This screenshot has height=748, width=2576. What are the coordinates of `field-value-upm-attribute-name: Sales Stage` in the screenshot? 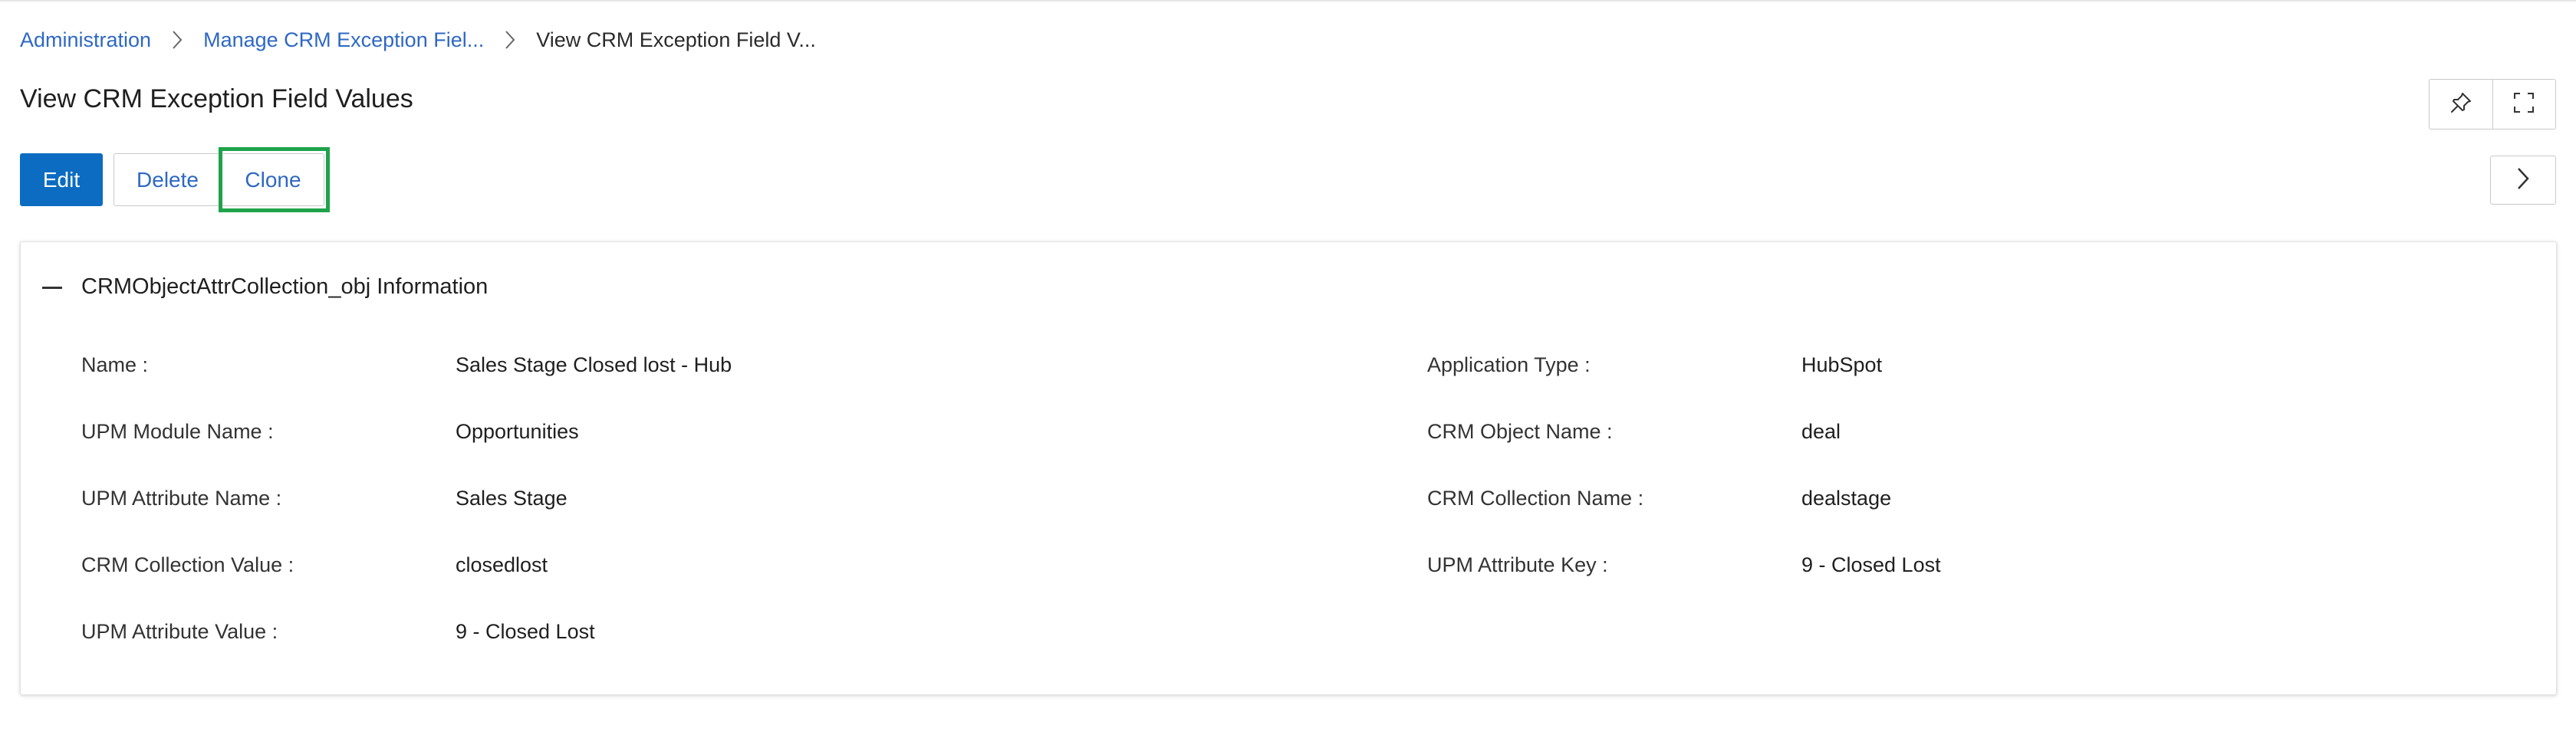 It's located at (512, 499).